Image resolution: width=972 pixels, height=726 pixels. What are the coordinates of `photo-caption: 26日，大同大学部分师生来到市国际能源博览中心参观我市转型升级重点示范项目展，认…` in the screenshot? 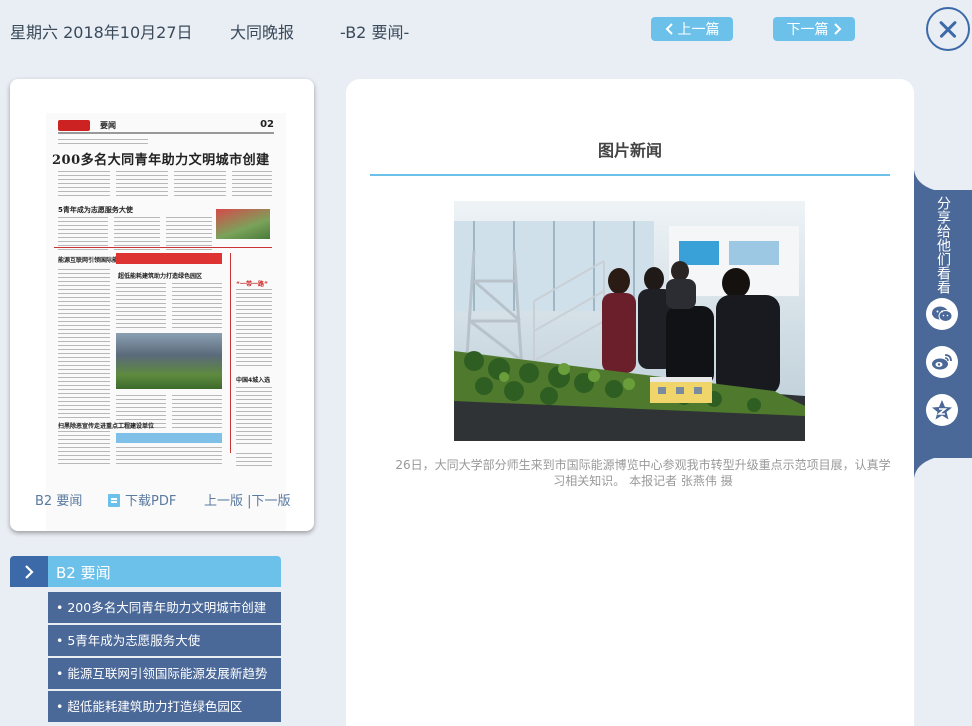 It's located at (643, 473).